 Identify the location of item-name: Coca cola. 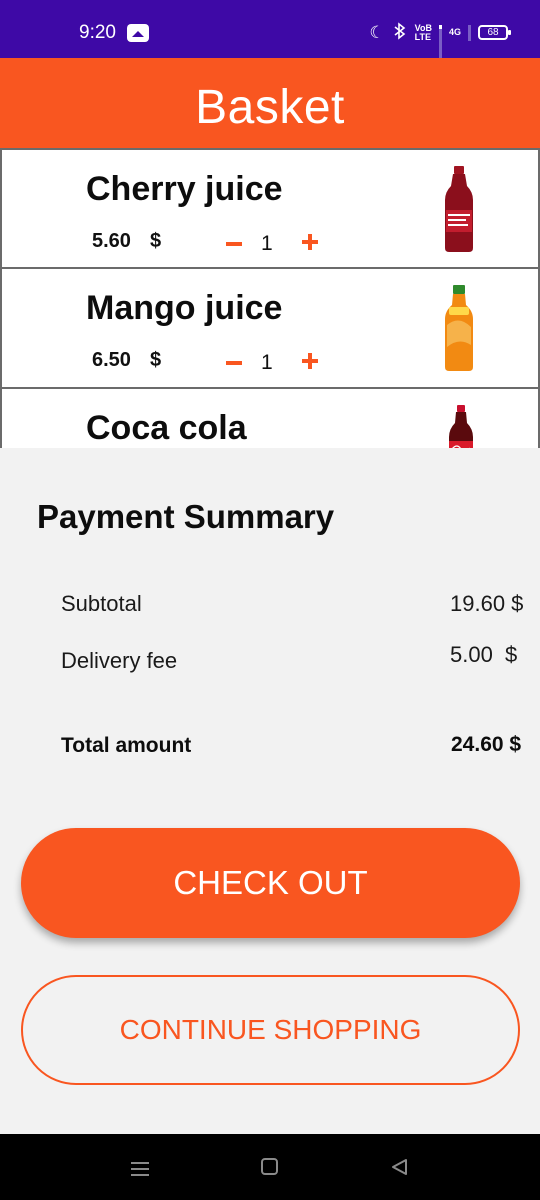
(166, 428).